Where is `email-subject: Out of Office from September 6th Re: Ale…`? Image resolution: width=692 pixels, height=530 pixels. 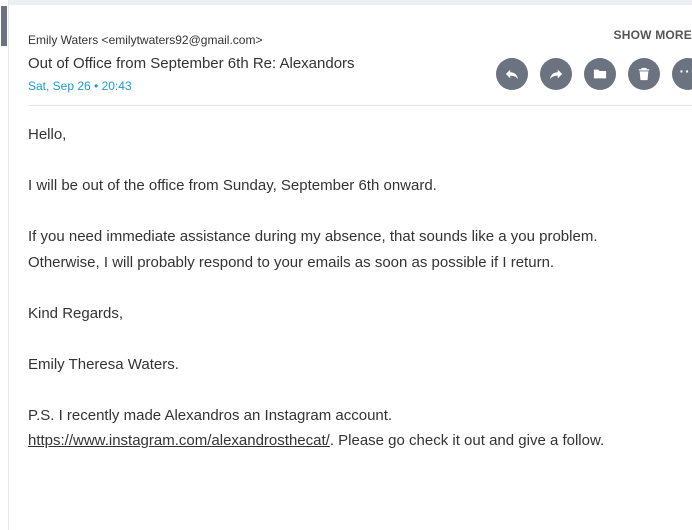
email-subject: Out of Office from September 6th Re: Ale… is located at coordinates (191, 63).